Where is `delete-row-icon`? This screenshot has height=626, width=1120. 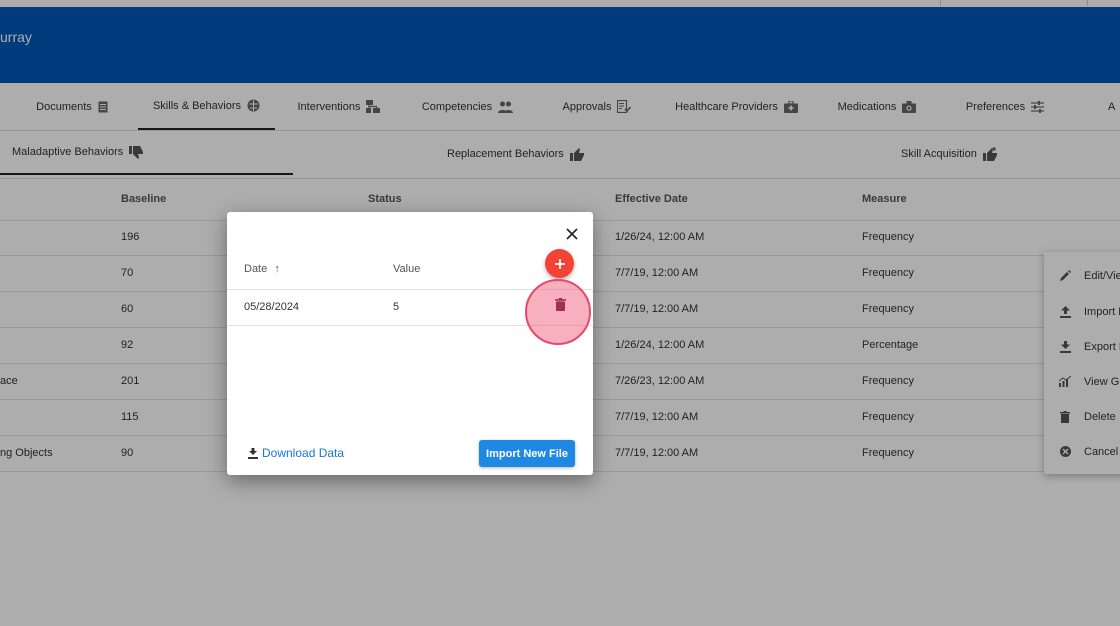 delete-row-icon is located at coordinates (560, 307).